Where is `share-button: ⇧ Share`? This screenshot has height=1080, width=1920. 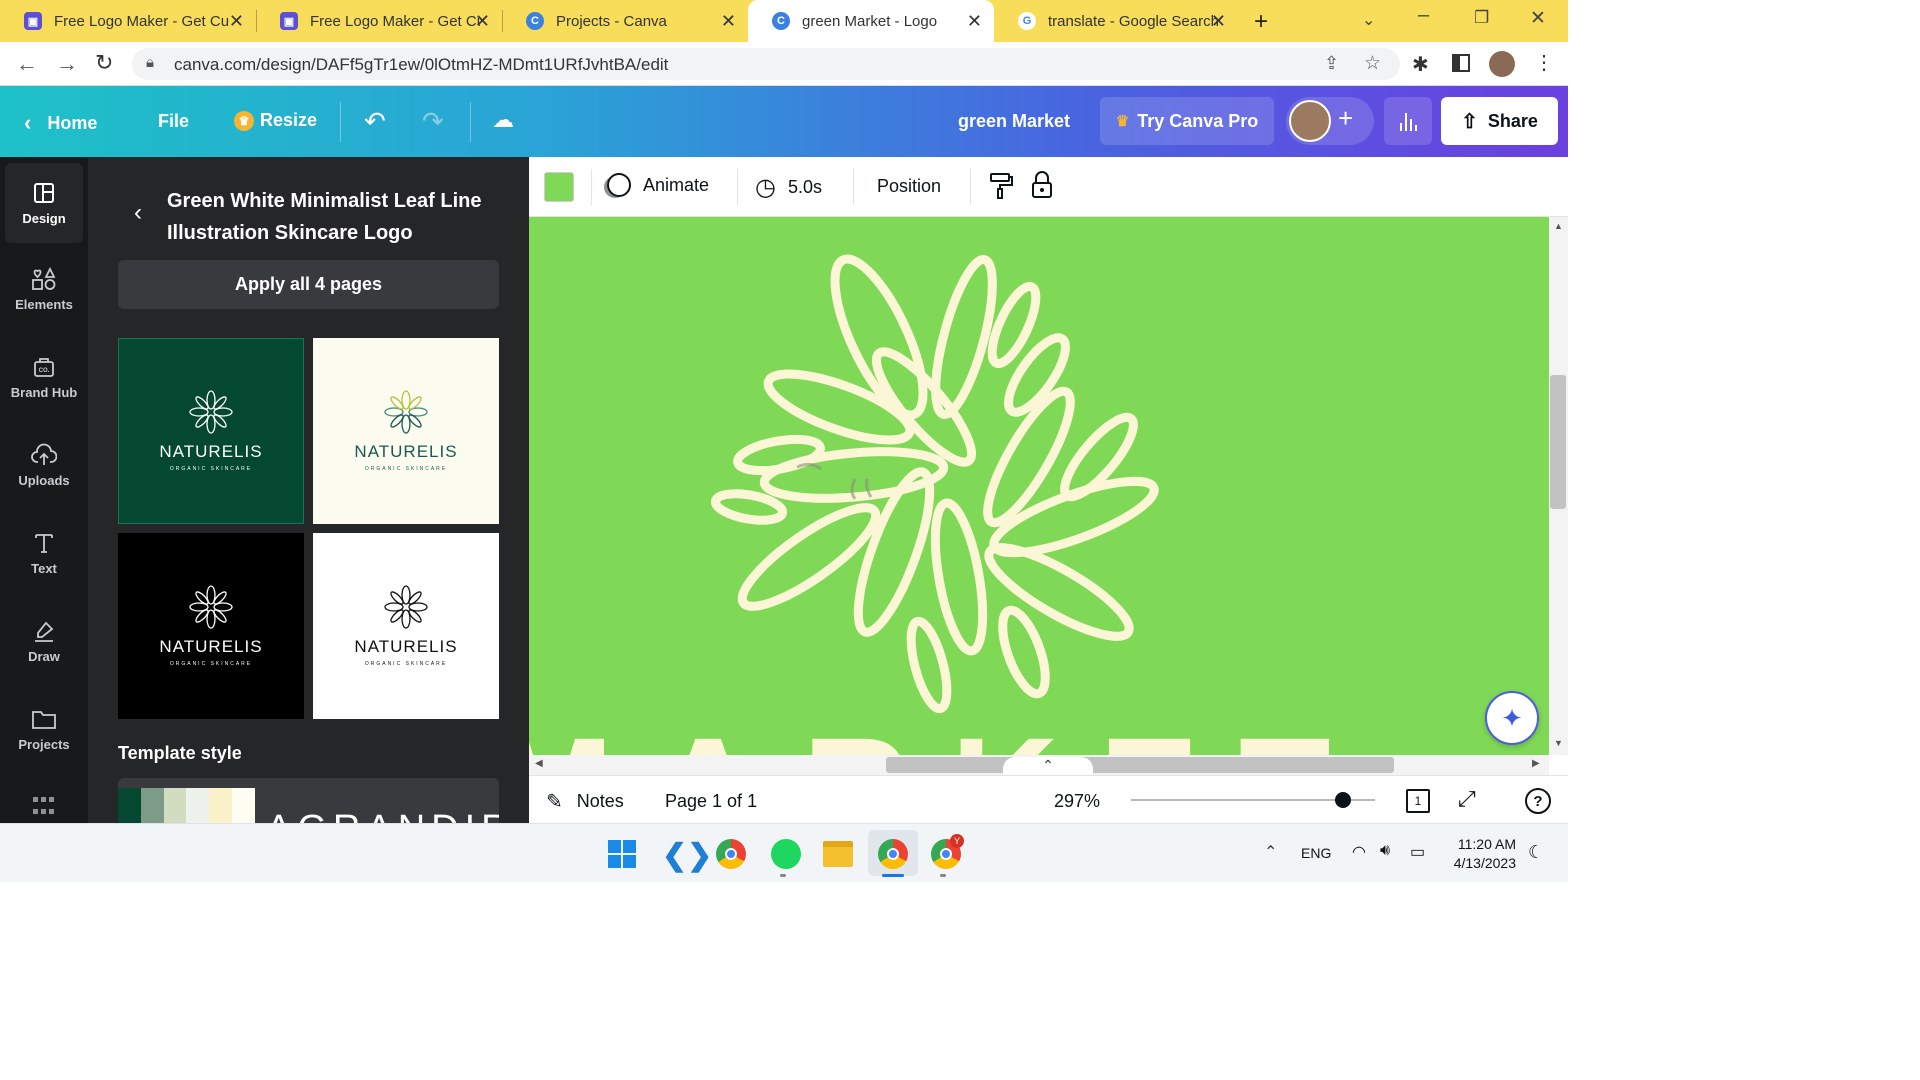
share-button: ⇧ Share is located at coordinates (1499, 121).